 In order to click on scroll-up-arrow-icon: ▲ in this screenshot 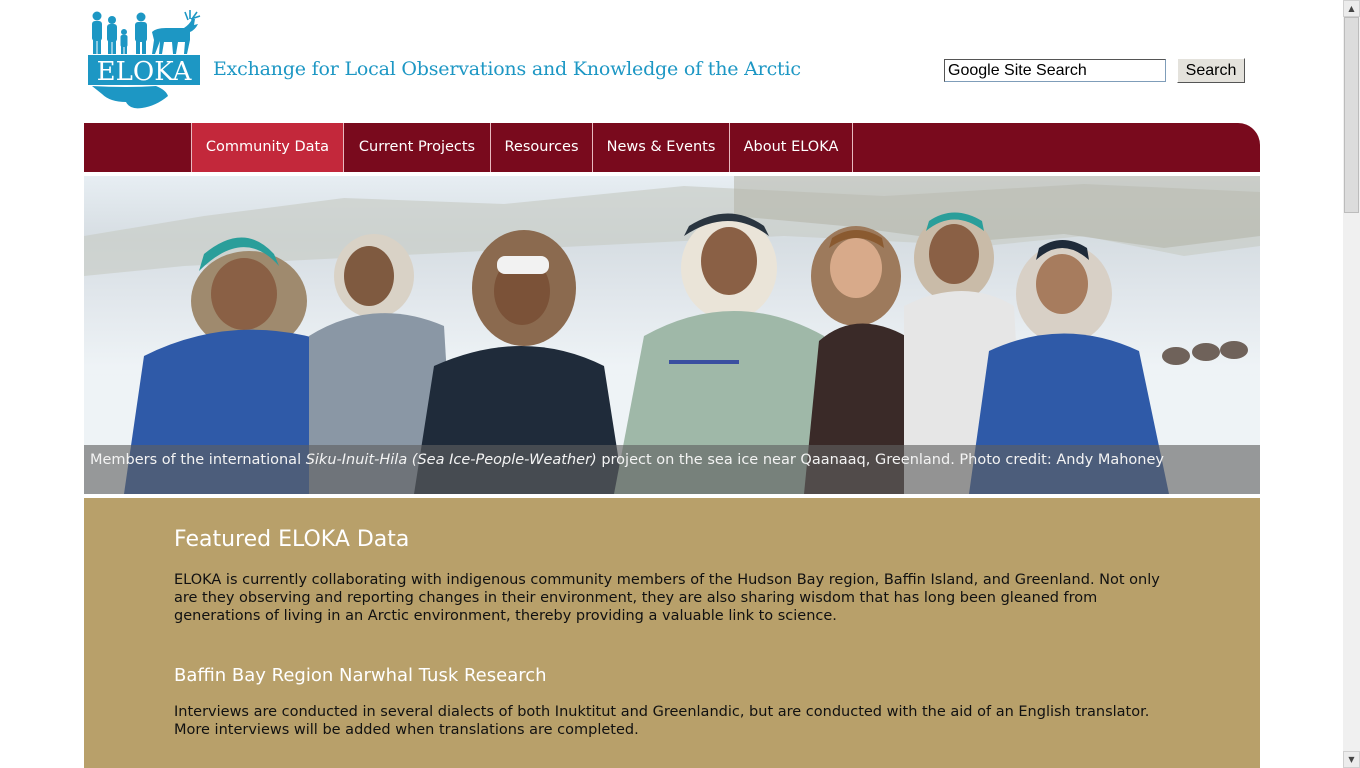, I will do `click(1351, 8)`.